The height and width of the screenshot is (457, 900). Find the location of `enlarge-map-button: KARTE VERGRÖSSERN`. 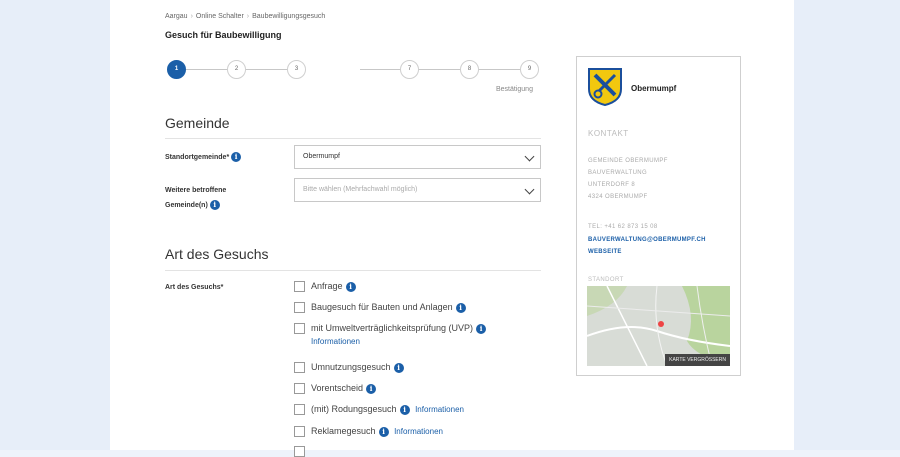

enlarge-map-button: KARTE VERGRÖSSERN is located at coordinates (697, 360).